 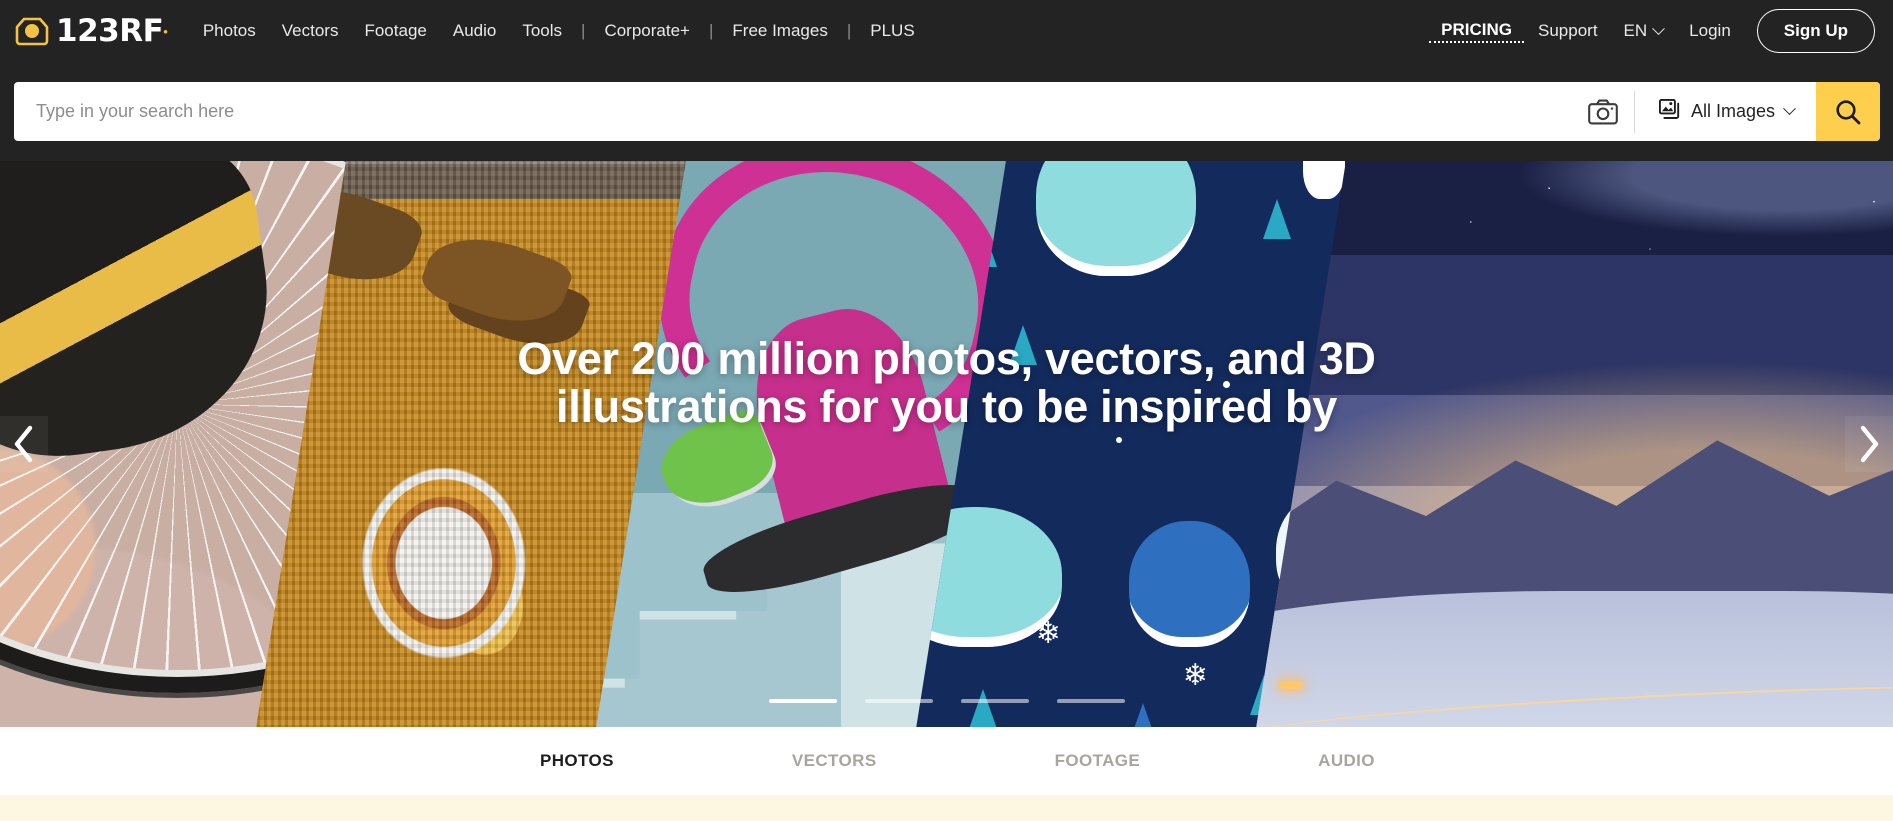 I want to click on camera-search-icon, so click(x=1603, y=111).